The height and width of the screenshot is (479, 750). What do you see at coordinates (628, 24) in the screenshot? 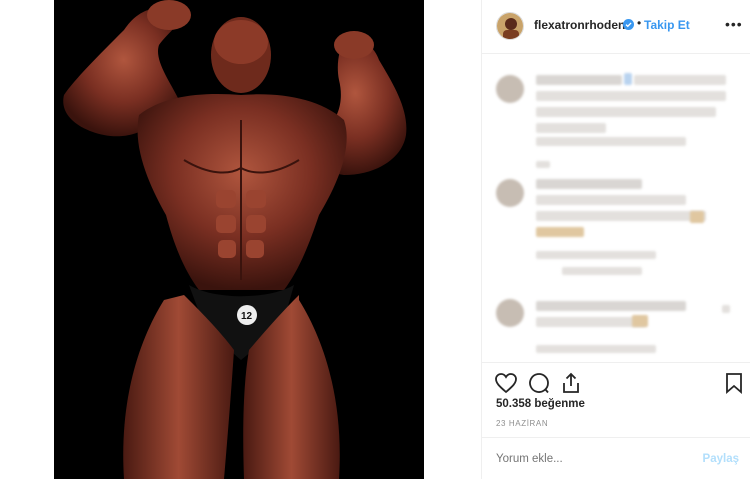
I see `verified-badge-icon` at bounding box center [628, 24].